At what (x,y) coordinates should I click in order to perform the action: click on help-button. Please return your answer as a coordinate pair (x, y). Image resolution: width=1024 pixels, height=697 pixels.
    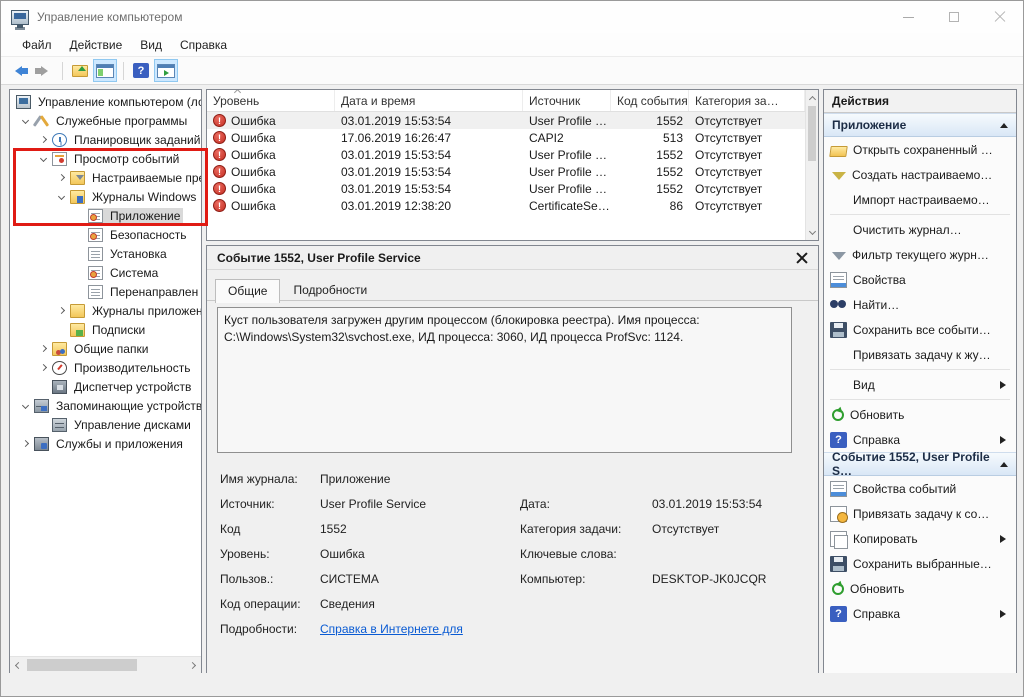
    Looking at the image, I should click on (141, 70).